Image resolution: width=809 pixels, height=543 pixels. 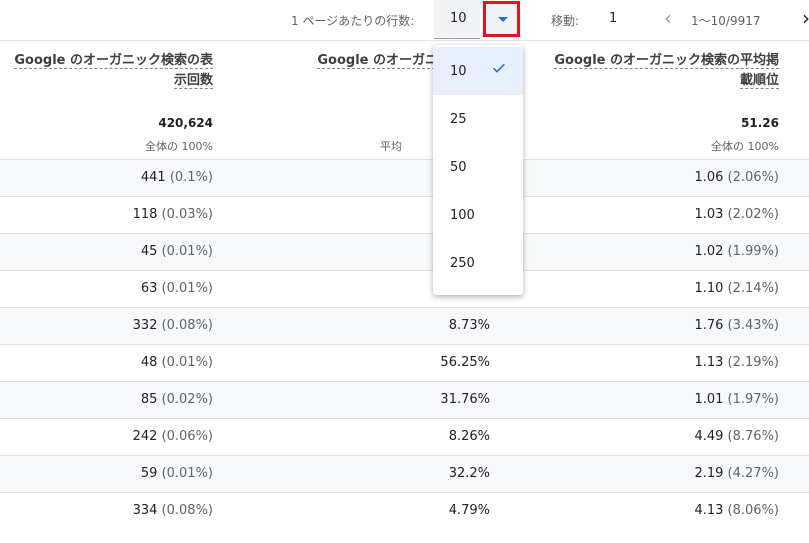 What do you see at coordinates (404, 177) in the screenshot?
I see `table-row: 441 (0.1%) 1.06 (2.06%)` at bounding box center [404, 177].